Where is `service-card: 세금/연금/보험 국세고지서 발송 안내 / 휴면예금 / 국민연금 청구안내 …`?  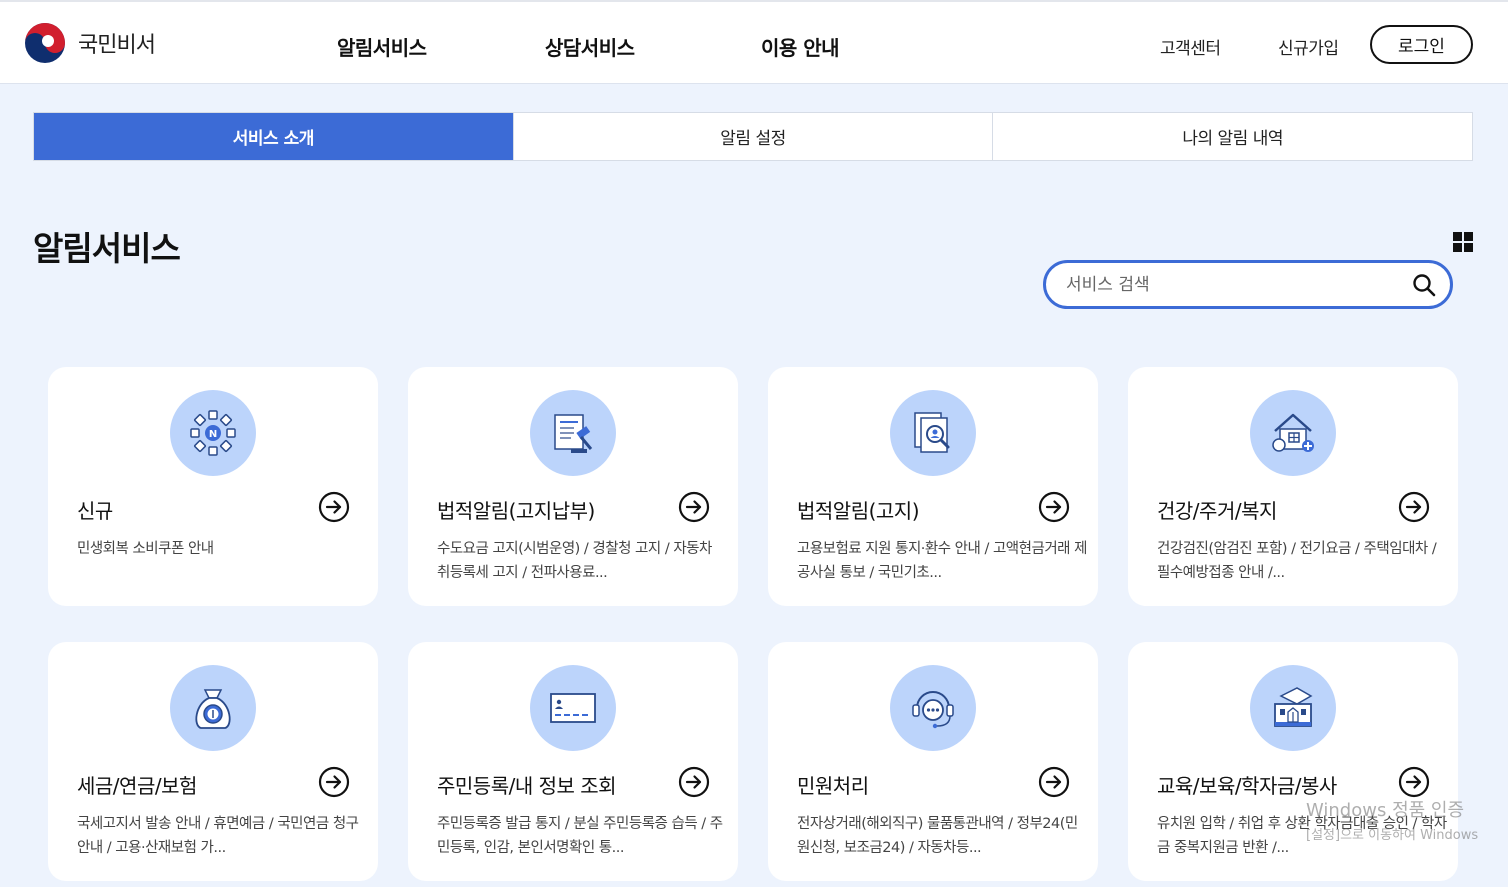 service-card: 세금/연금/보험 국세고지서 발송 안내 / 휴면예금 / 국민연금 청구안내 … is located at coordinates (213, 761).